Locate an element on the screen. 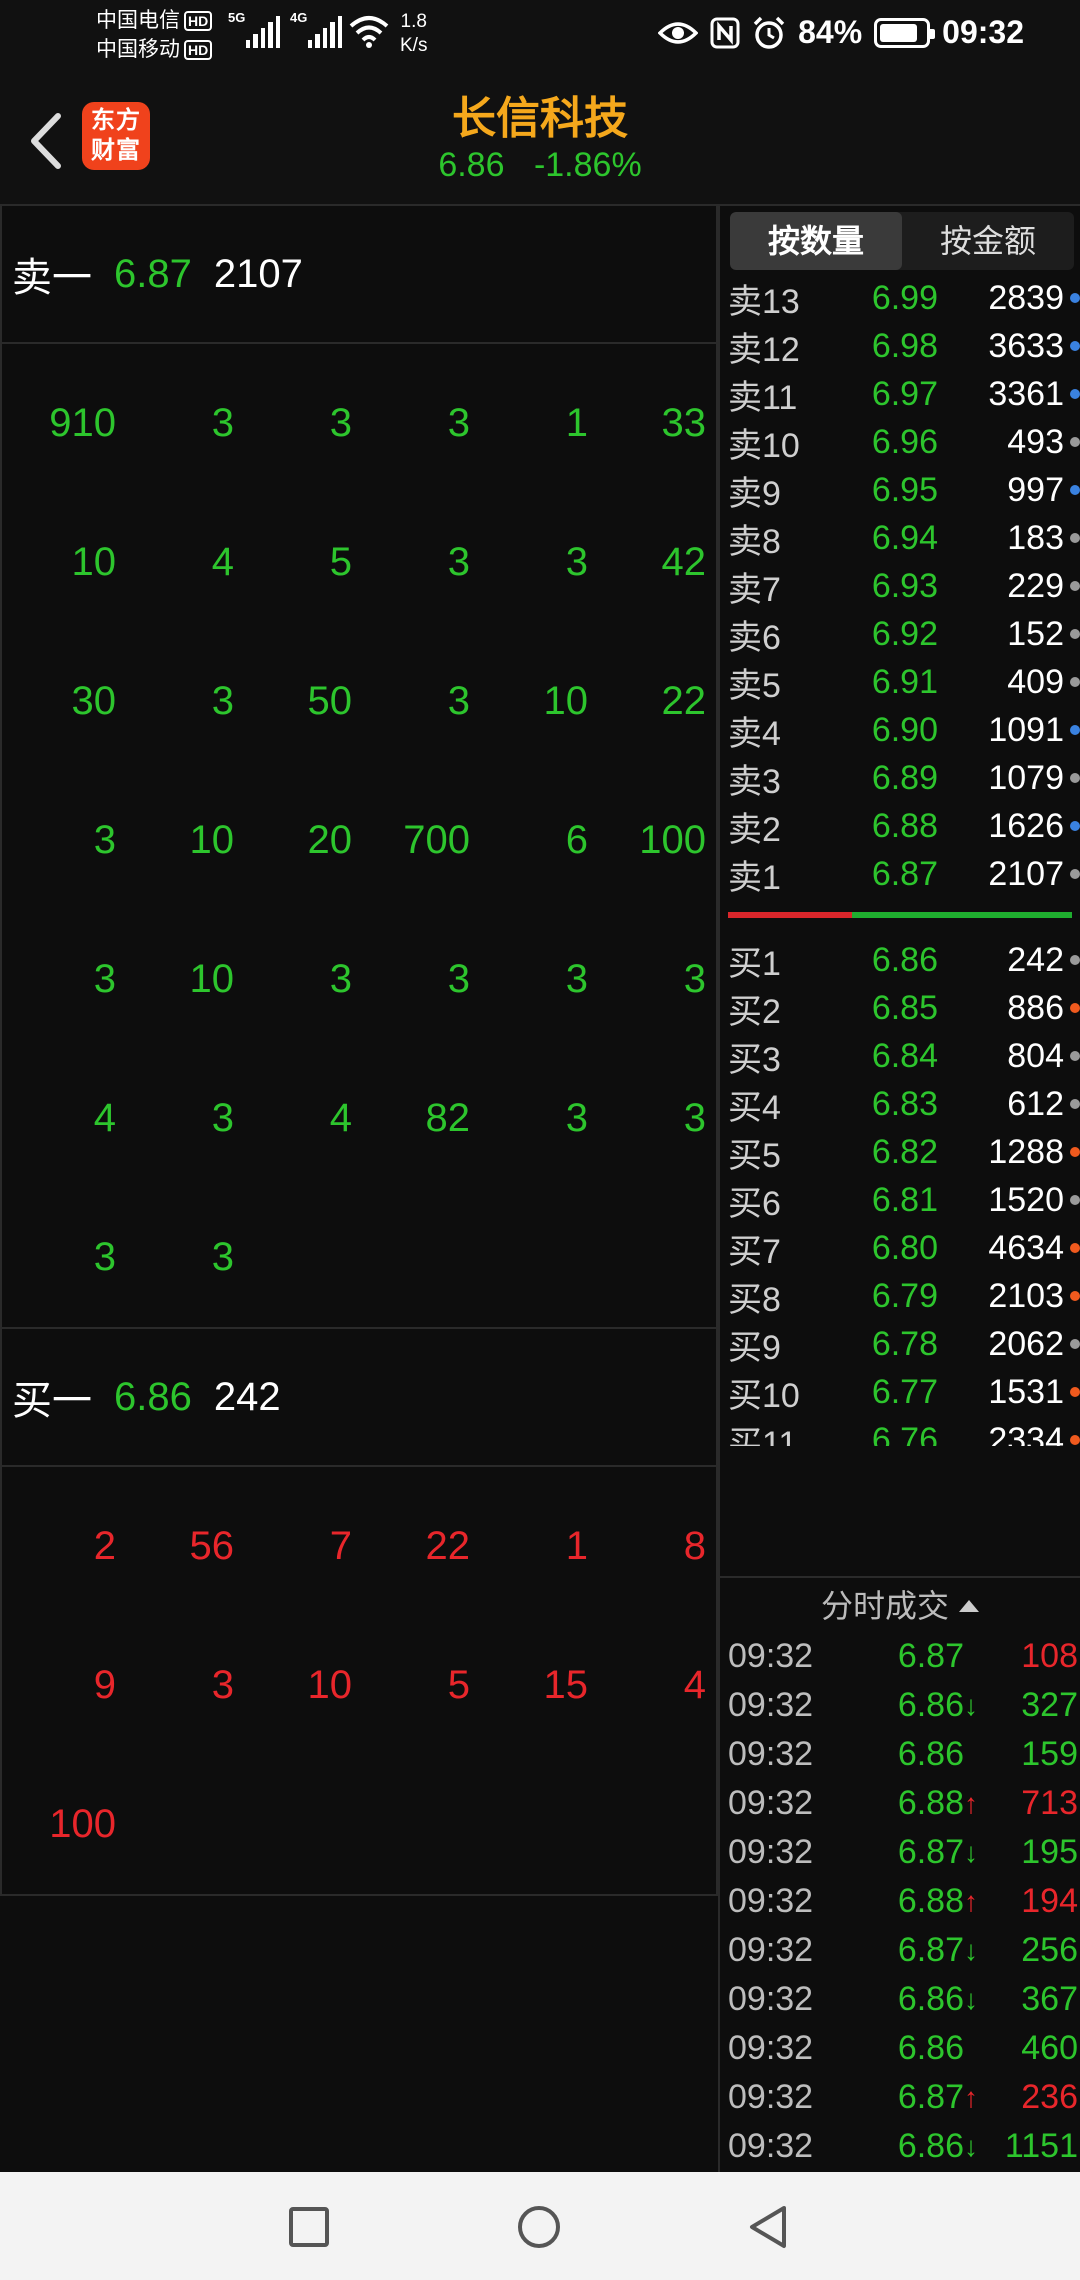 Image resolution: width=1080 pixels, height=2280 pixels. battery-percent: 84% is located at coordinates (830, 32).